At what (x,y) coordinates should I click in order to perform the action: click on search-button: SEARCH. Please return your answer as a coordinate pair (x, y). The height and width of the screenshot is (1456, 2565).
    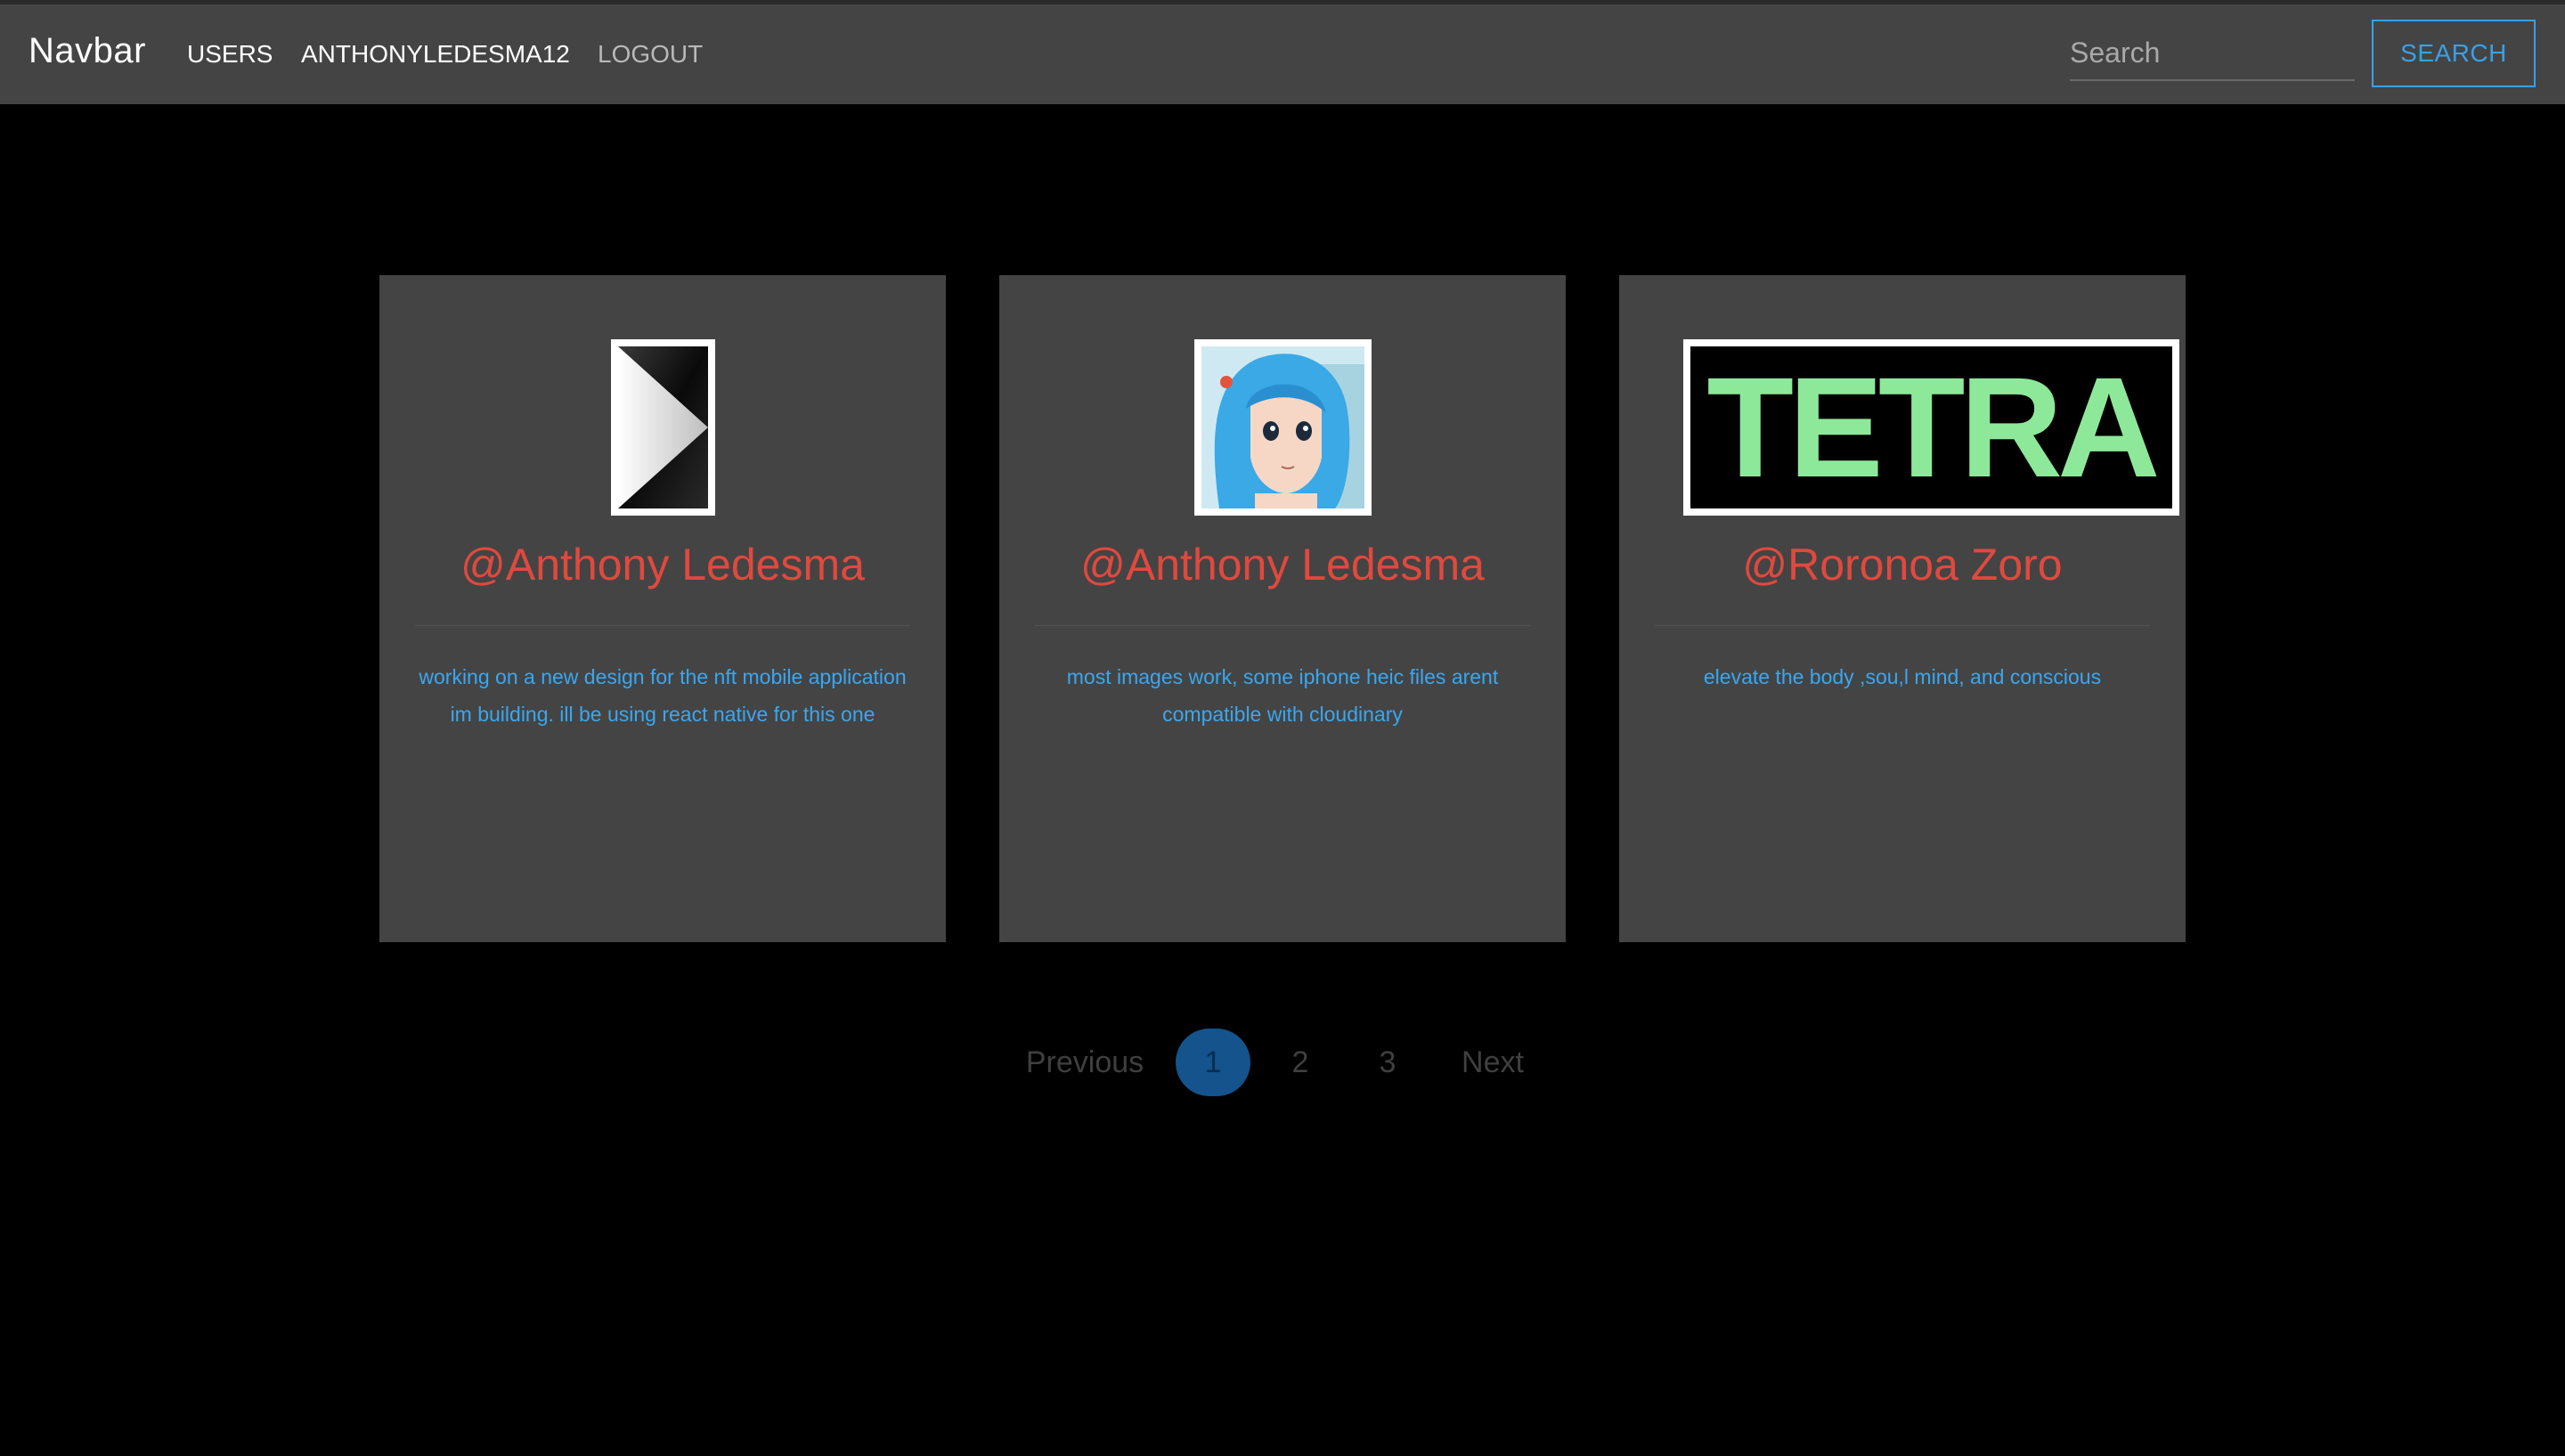
    Looking at the image, I should click on (2454, 53).